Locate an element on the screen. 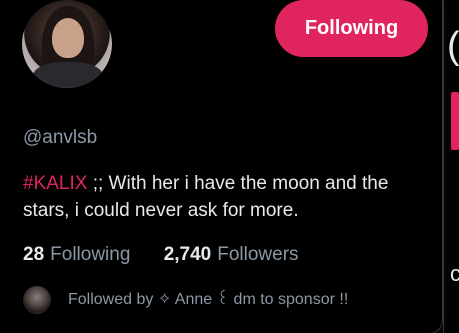  followed-by-text: Followed by ✧ Anne ꒰ dm to sponsor !! is located at coordinates (208, 299).